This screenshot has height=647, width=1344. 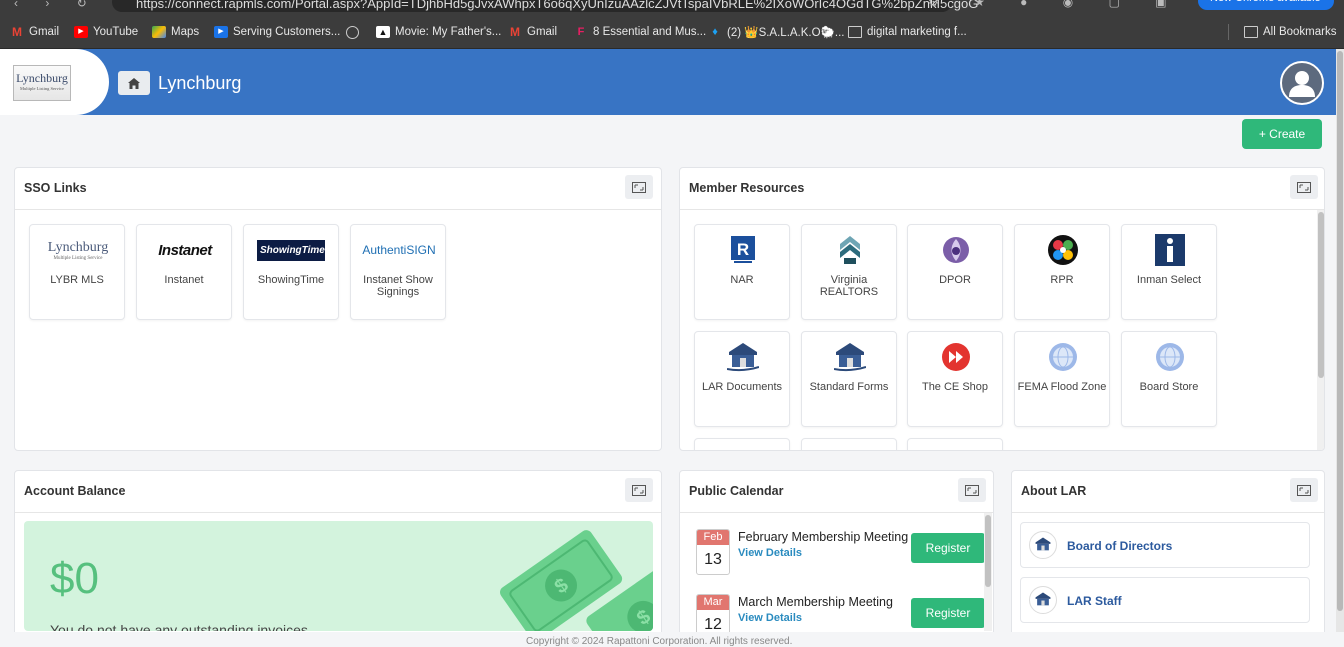 What do you see at coordinates (74, 578) in the screenshot?
I see `balance-amount: $0` at bounding box center [74, 578].